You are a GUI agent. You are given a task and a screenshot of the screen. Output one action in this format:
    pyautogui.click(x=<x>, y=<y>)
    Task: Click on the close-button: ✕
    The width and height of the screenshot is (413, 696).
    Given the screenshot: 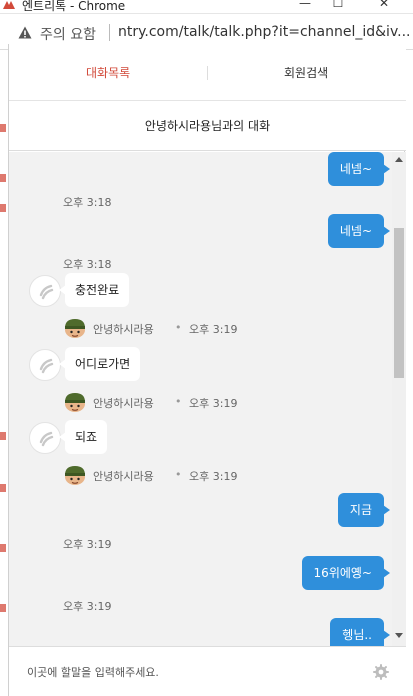 What is the action you would take?
    pyautogui.click(x=384, y=6)
    